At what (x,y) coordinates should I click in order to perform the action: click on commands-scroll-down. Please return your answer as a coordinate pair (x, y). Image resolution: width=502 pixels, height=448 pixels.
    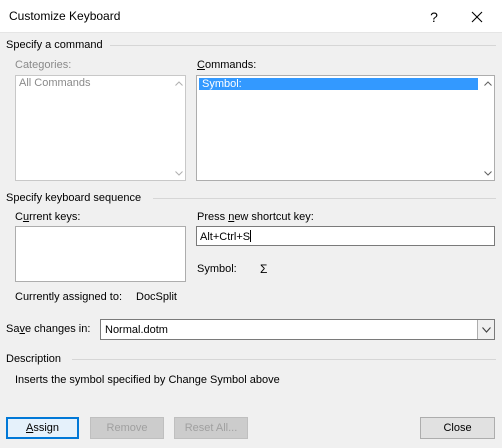
    Looking at the image, I should click on (487, 173).